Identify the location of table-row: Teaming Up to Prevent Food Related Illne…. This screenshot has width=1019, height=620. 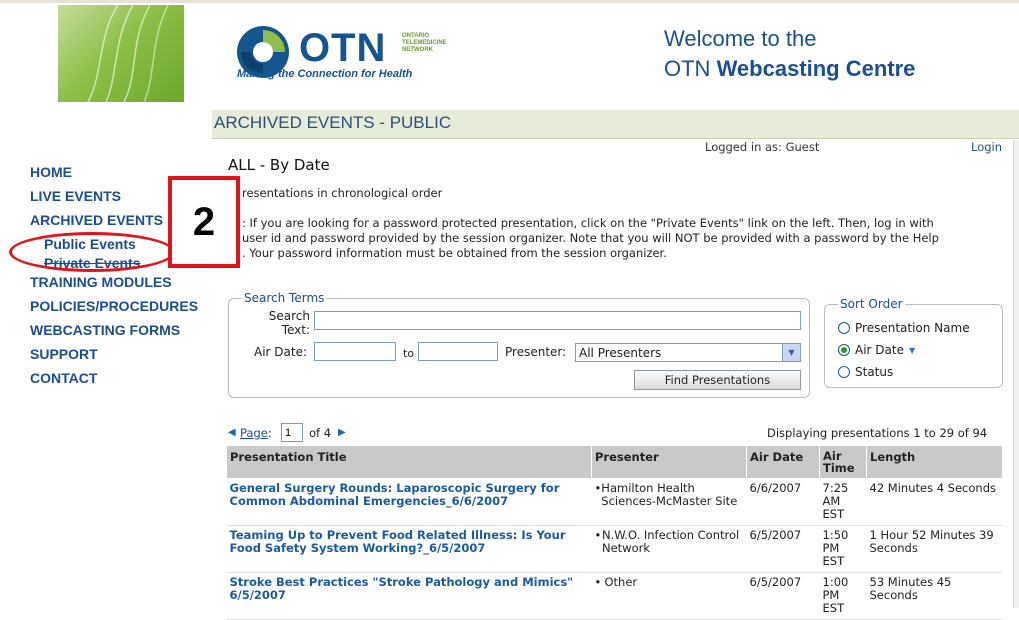
(614, 549).